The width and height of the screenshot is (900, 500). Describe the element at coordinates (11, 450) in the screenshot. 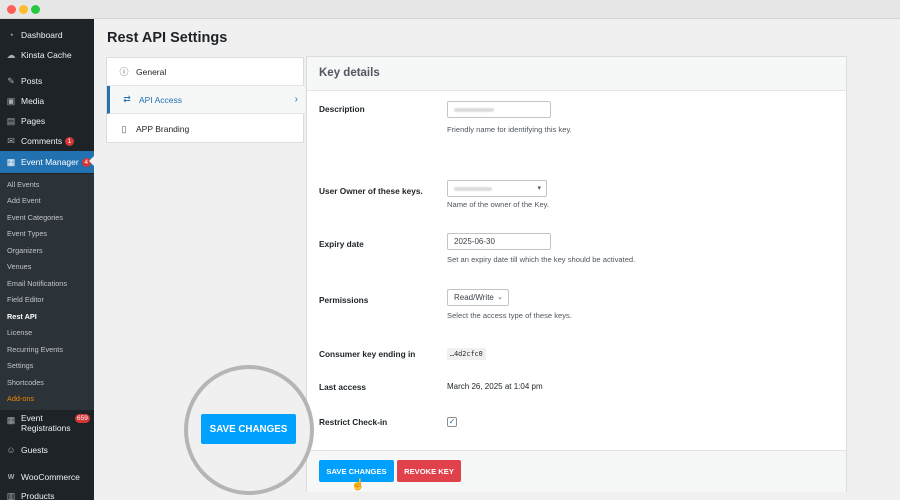

I see `guests-icon: ☺` at that location.